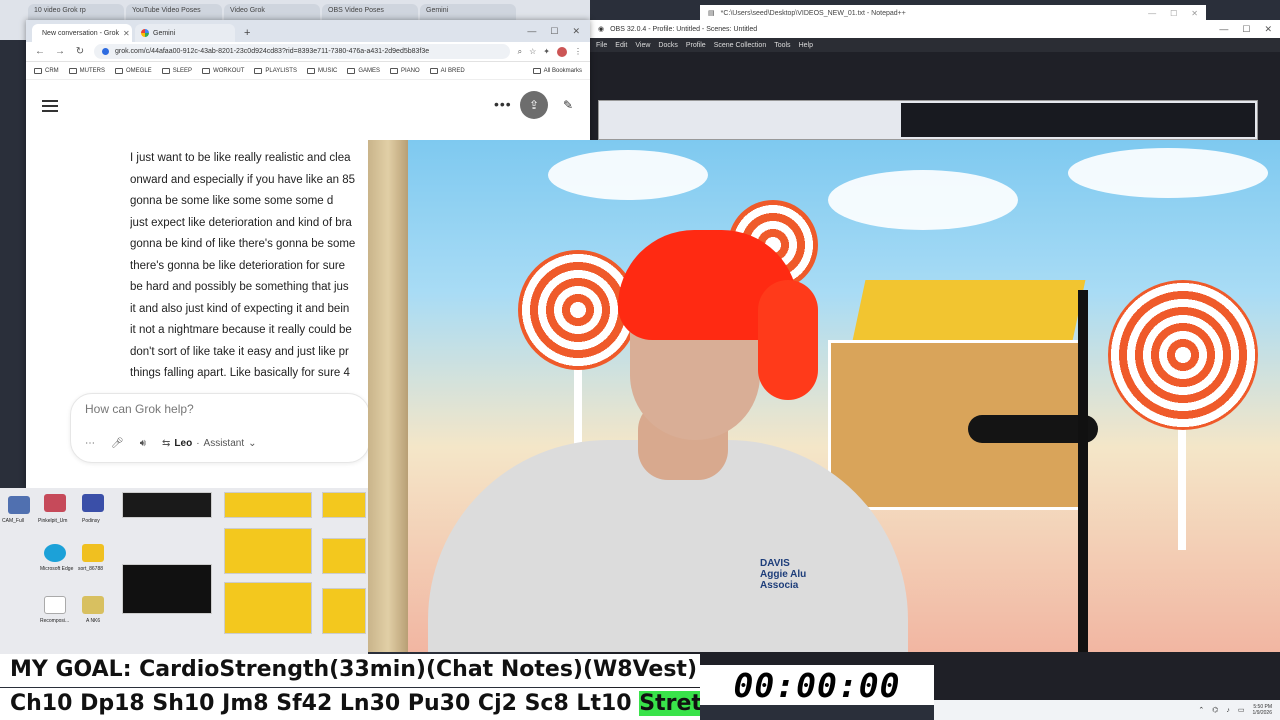 The width and height of the screenshot is (1280, 720). Describe the element at coordinates (369, 70) in the screenshot. I see `bookmark-label: GAMES` at that location.